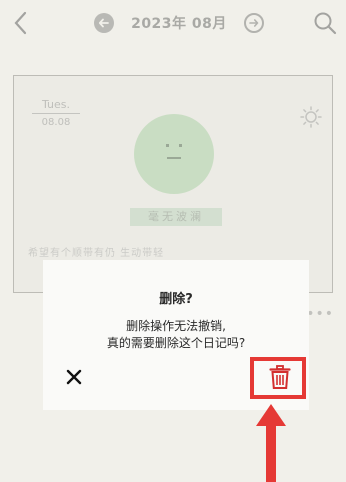  I want to click on delete-button, so click(280, 377).